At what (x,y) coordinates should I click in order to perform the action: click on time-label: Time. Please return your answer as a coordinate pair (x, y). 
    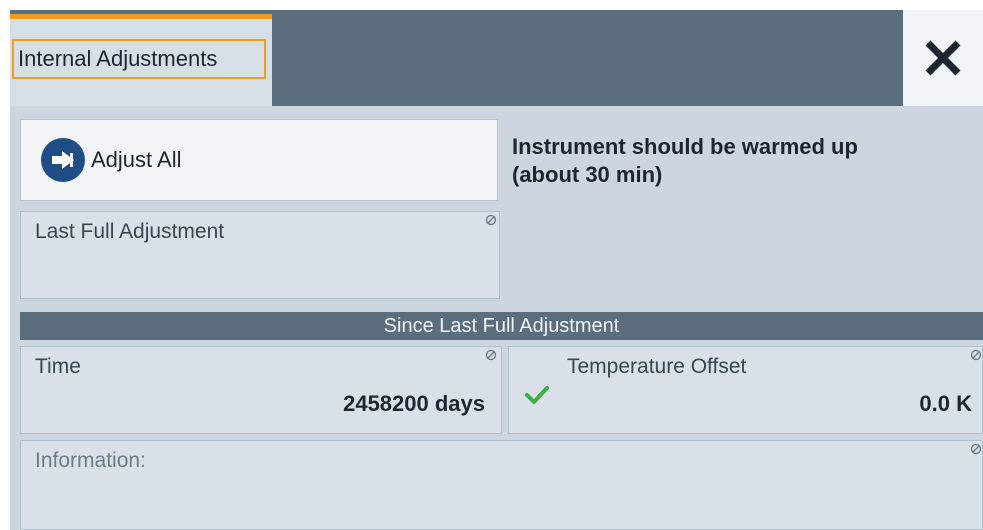
    Looking at the image, I should click on (58, 366).